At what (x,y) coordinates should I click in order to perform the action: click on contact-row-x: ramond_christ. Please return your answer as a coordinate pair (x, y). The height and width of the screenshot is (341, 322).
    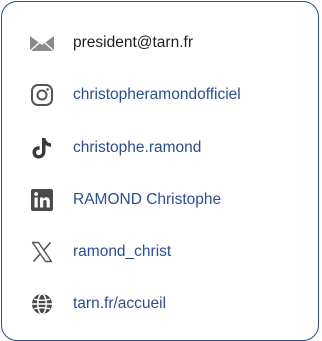
    Looking at the image, I should click on (160, 252).